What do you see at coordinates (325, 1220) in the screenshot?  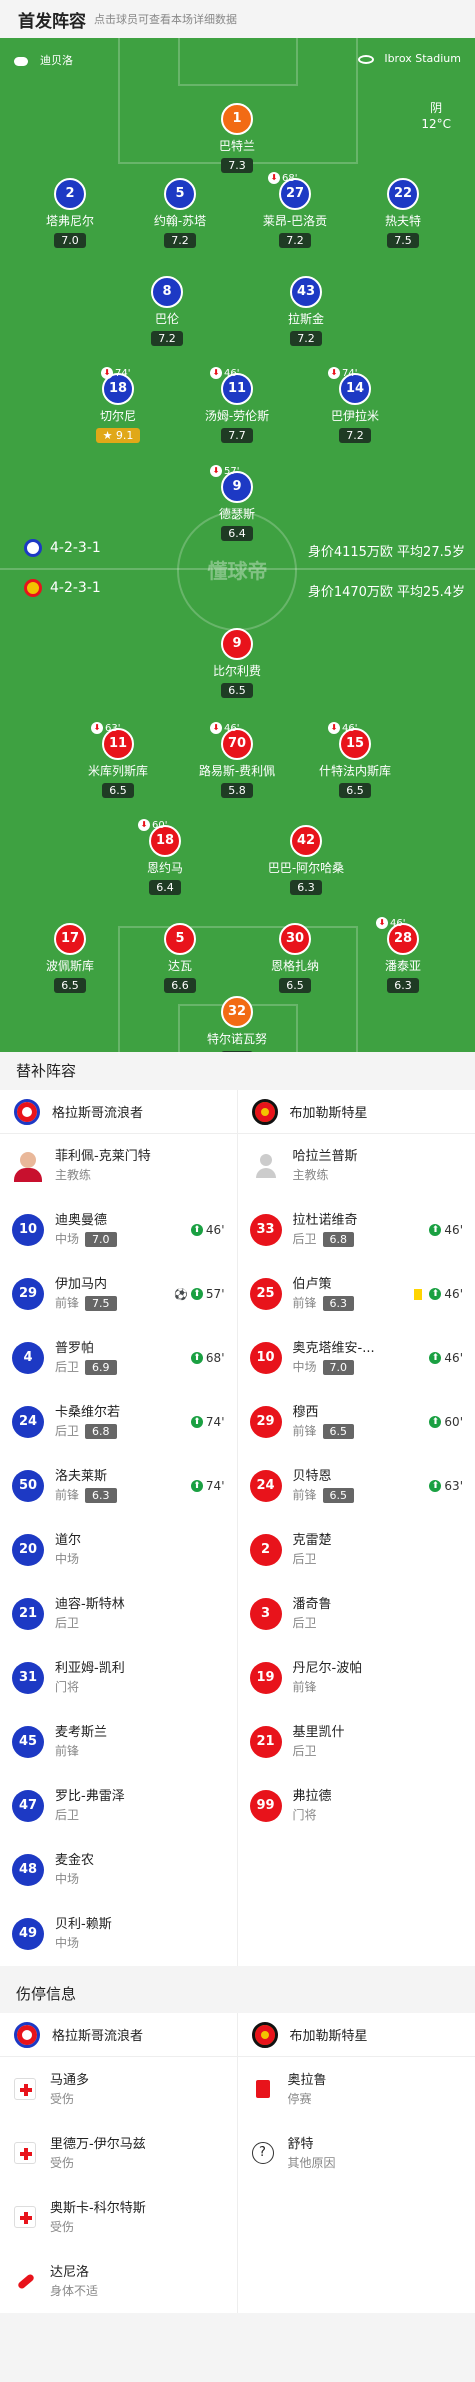 I see `player-name: 拉杜诺维奇` at bounding box center [325, 1220].